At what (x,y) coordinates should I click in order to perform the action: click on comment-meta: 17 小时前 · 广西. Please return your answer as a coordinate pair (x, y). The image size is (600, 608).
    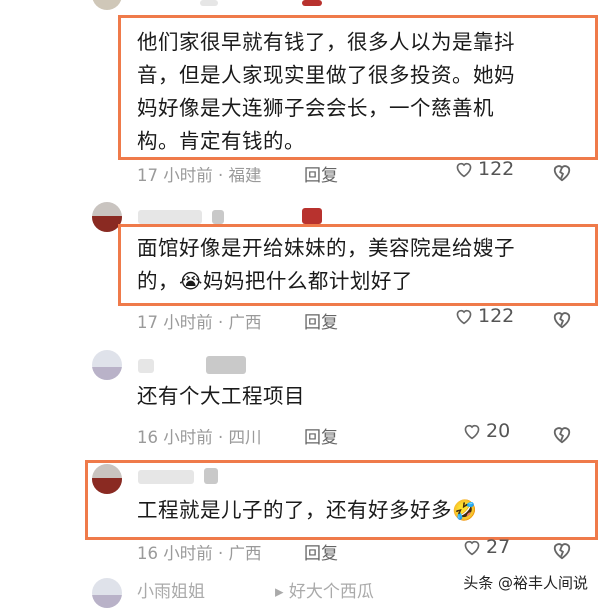
    Looking at the image, I should click on (199, 322).